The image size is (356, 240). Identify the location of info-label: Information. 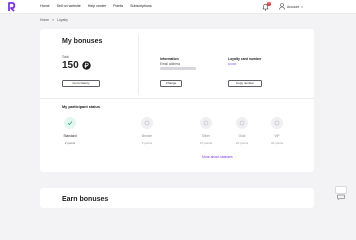
(169, 59).